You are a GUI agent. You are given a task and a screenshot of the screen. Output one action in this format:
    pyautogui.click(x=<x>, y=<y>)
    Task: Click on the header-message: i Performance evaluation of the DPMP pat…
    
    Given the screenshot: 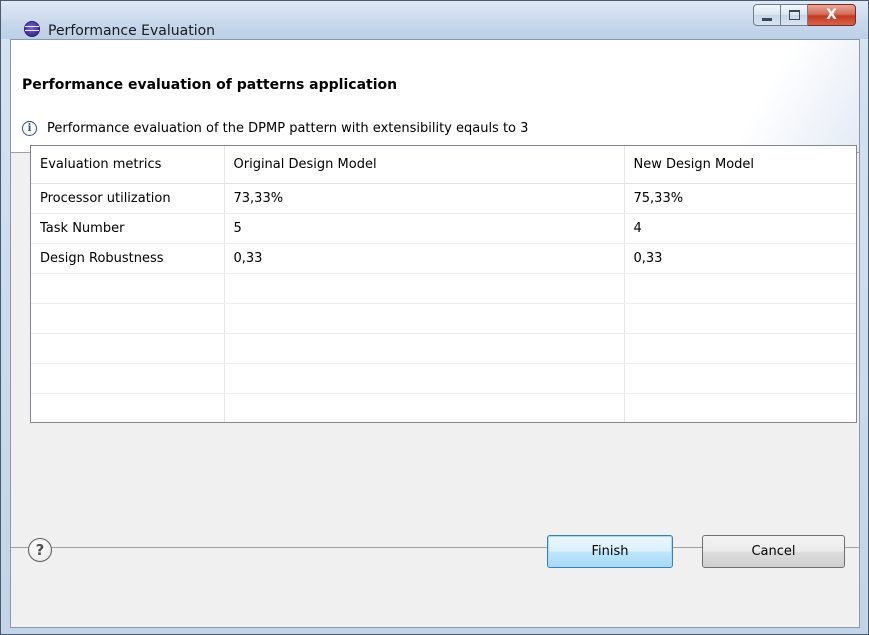 What is the action you would take?
    pyautogui.click(x=275, y=128)
    